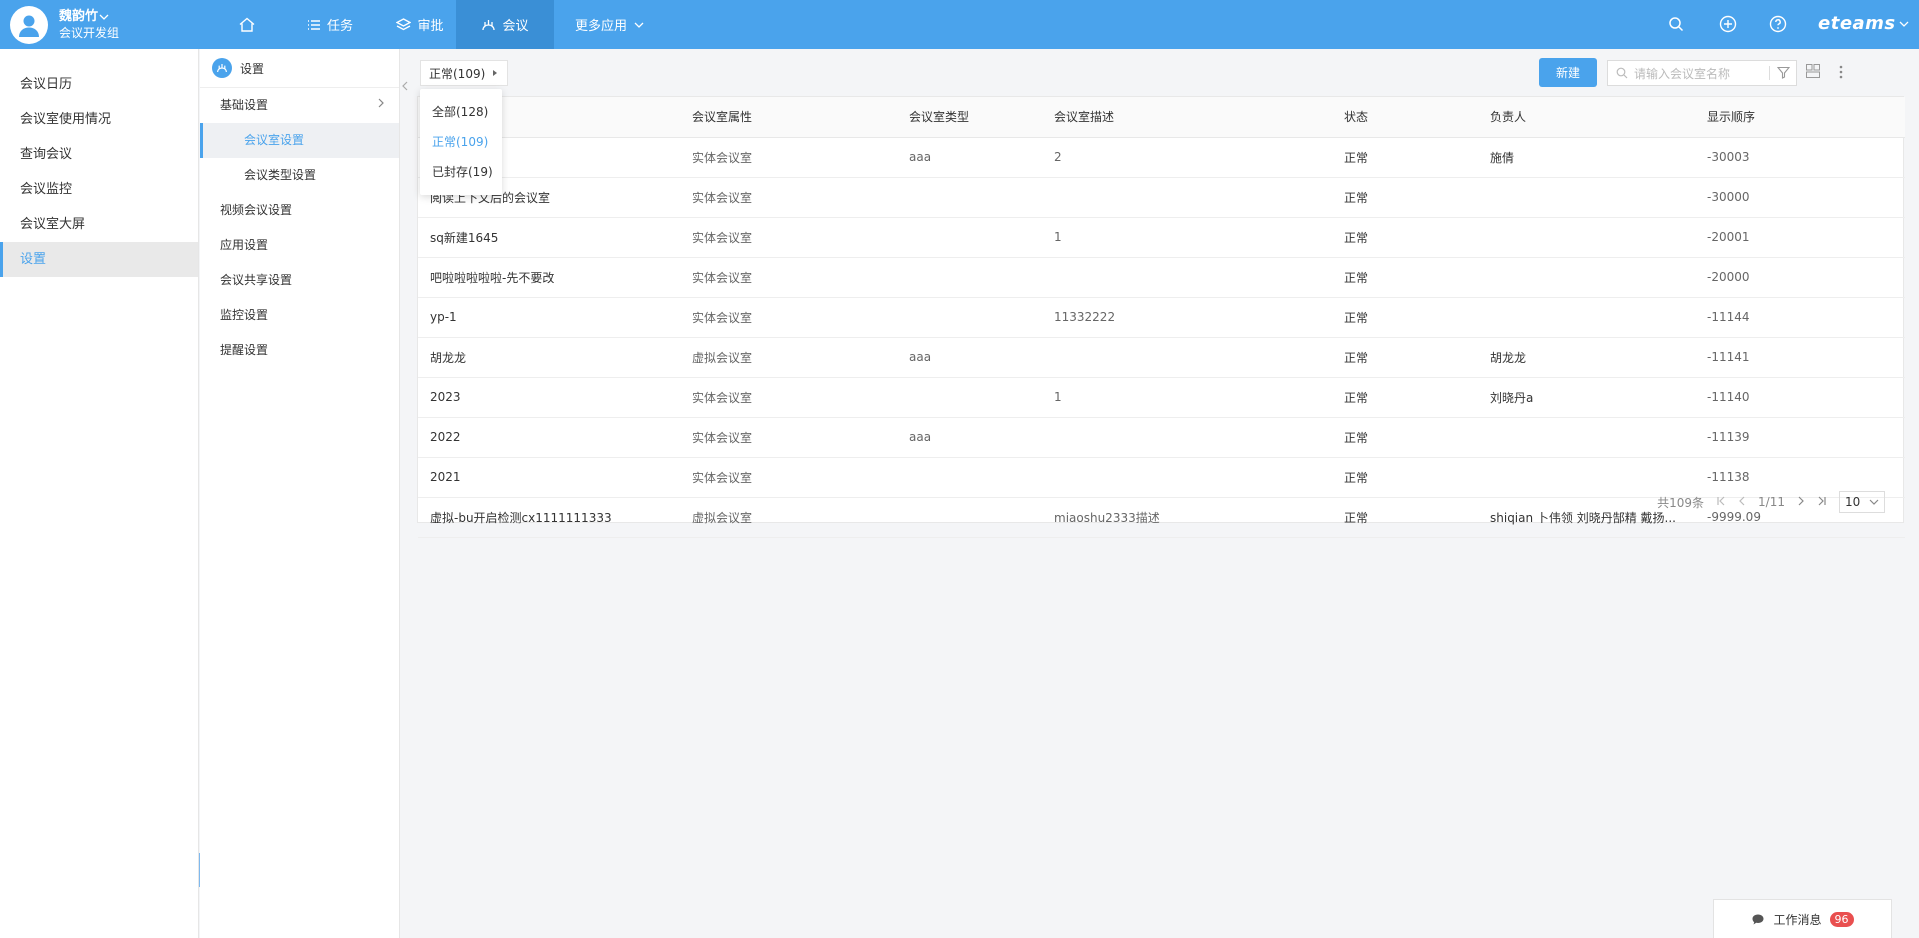  Describe the element at coordinates (330, 24) in the screenshot. I see `nav-task: 任务` at that location.